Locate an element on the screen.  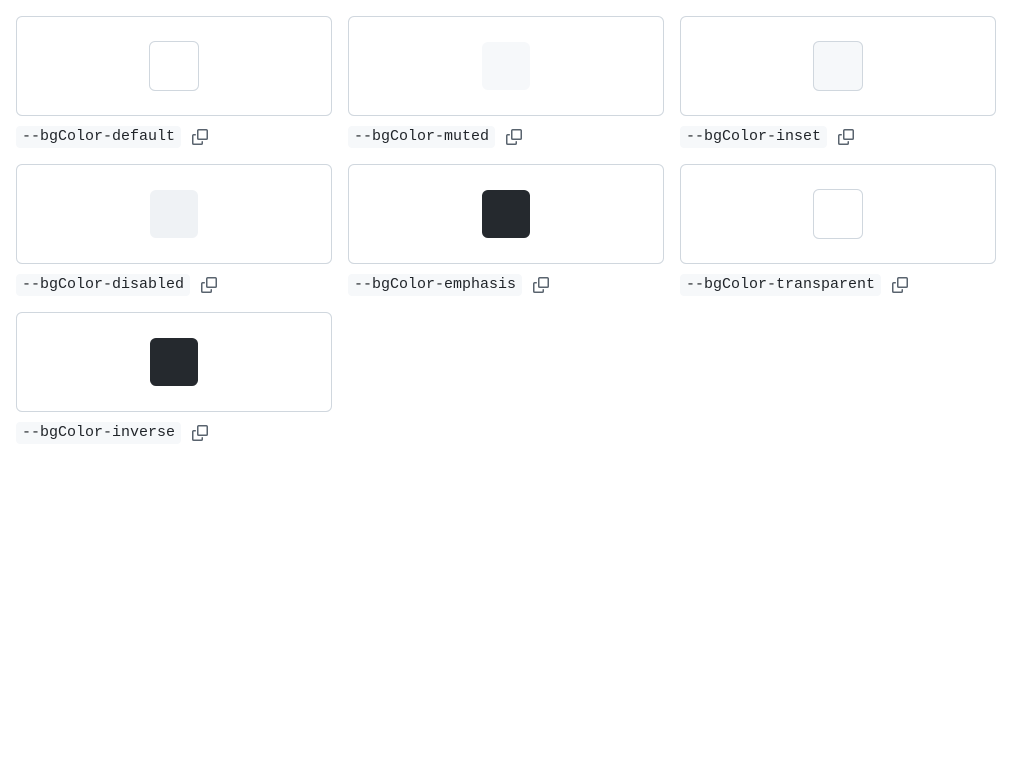
token-label-row: --bgColor-emphasis is located at coordinates (506, 285).